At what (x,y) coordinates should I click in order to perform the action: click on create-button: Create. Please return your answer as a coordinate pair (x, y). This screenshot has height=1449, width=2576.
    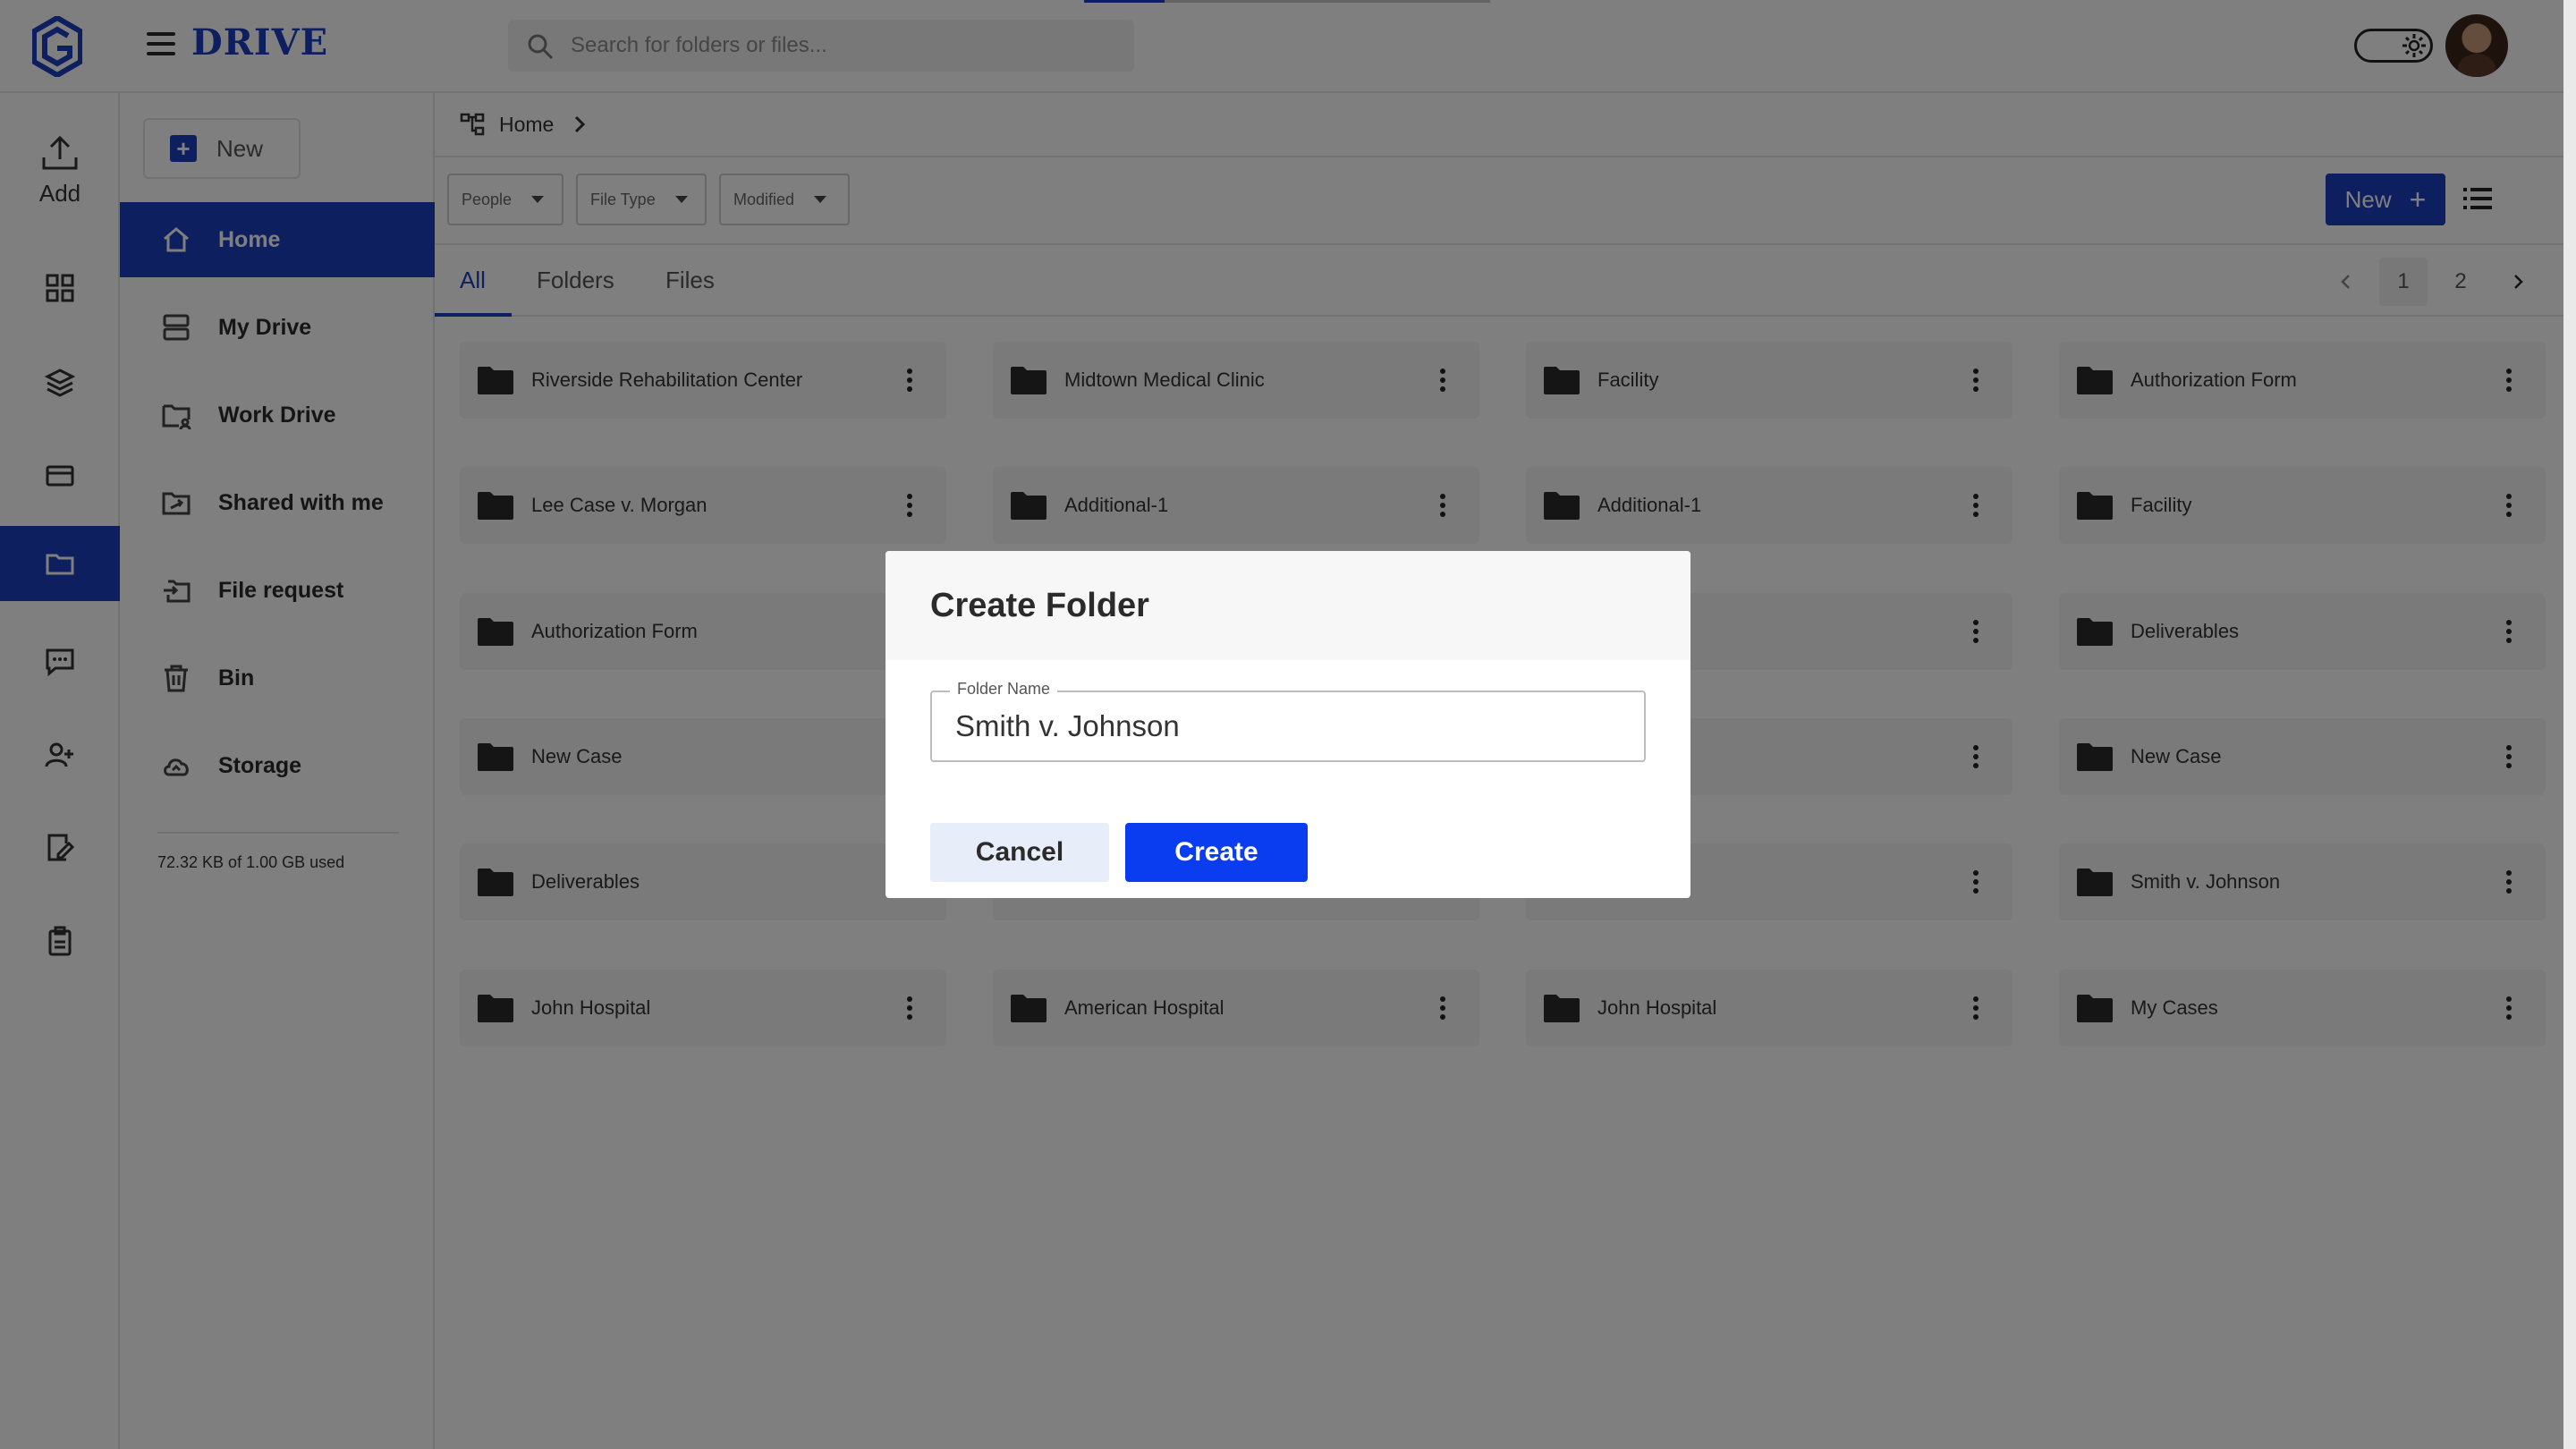
    Looking at the image, I should click on (1216, 852).